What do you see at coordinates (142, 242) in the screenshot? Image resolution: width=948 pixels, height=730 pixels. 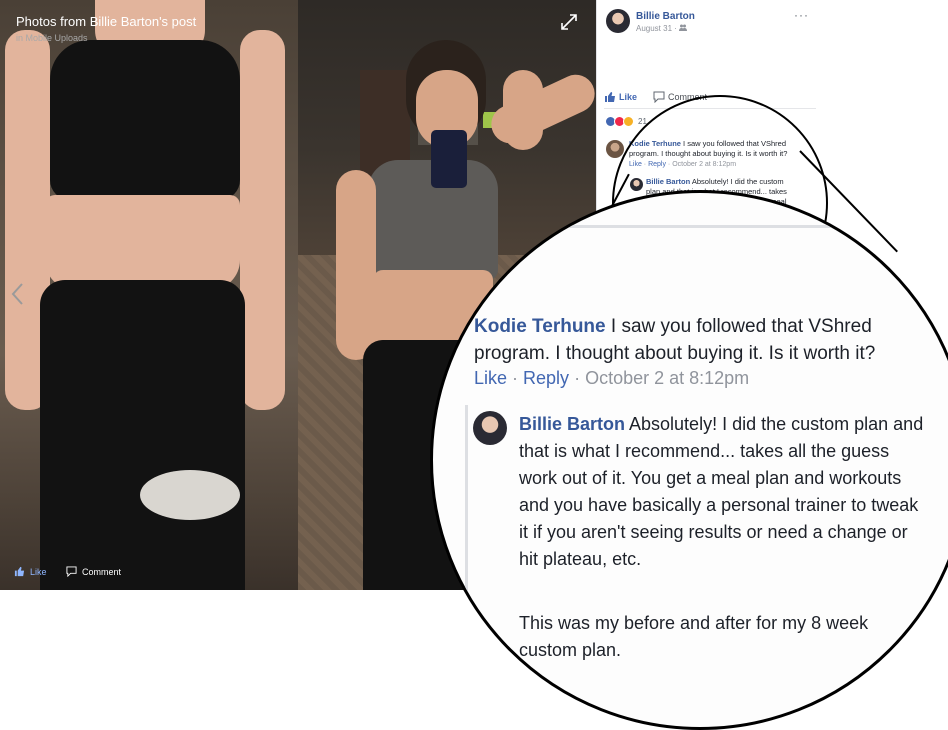 I see `torso` at bounding box center [142, 242].